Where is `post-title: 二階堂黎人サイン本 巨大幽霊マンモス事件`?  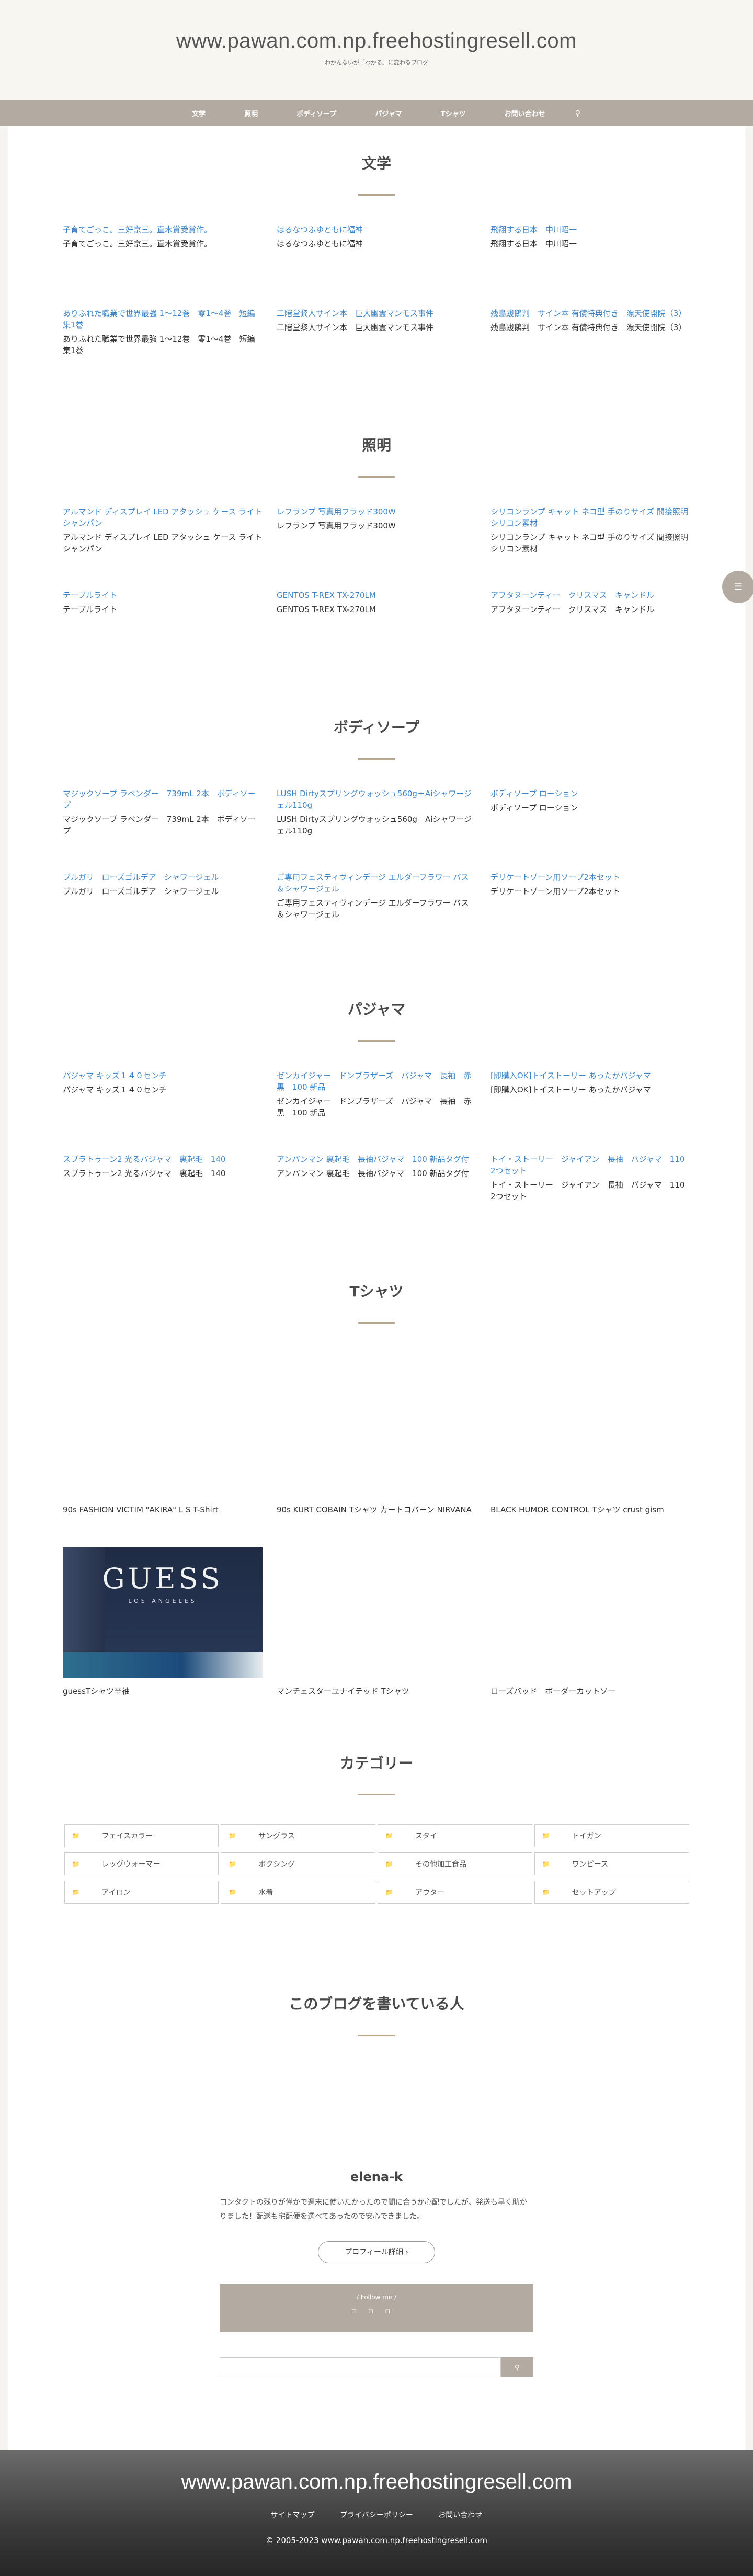 post-title: 二階堂黎人サイン本 巨大幽霊マンモス事件 is located at coordinates (376, 328).